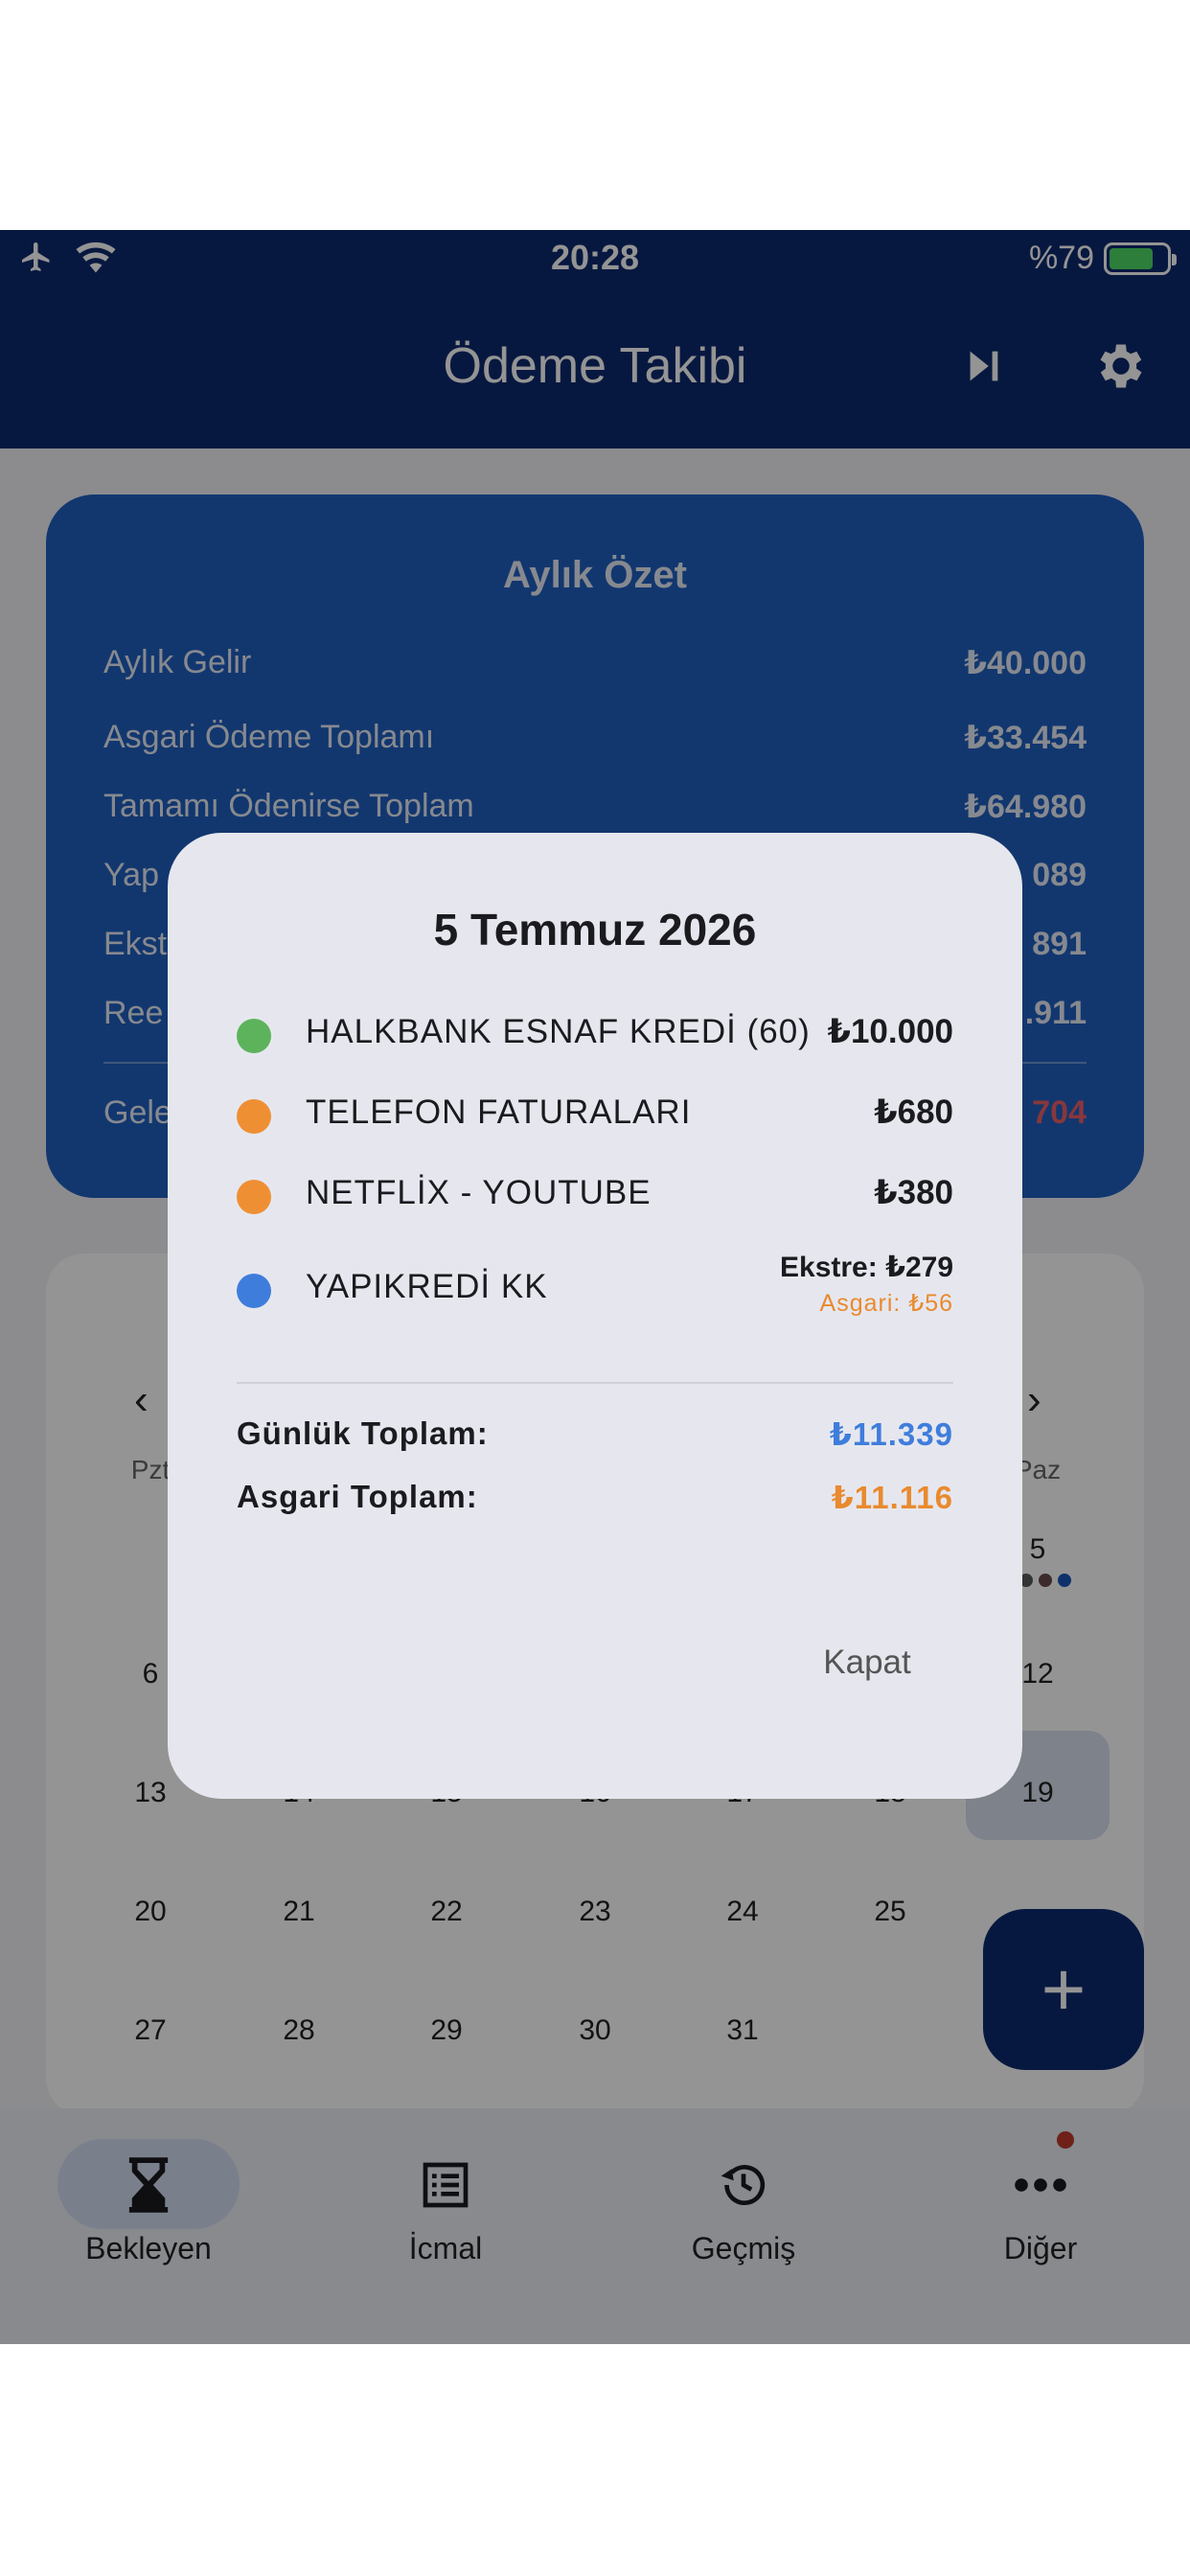  I want to click on statement-amount: Ekstre: ₺279, so click(867, 1267).